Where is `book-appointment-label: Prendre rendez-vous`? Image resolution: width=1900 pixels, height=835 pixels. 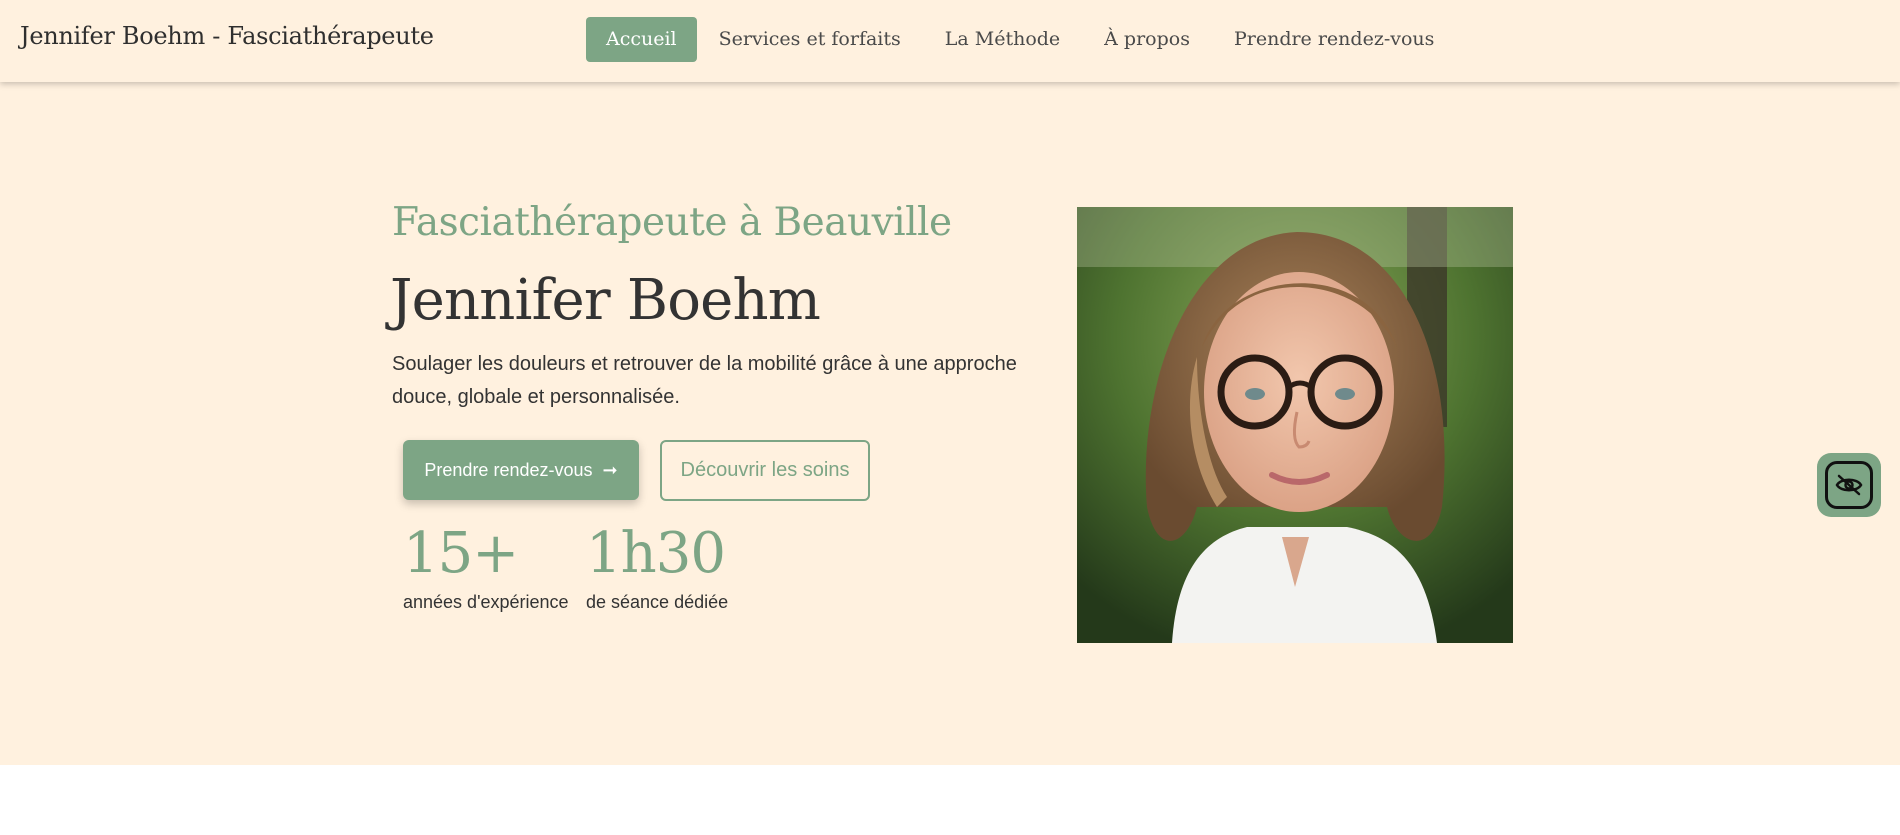 book-appointment-label: Prendre rendez-vous is located at coordinates (508, 469).